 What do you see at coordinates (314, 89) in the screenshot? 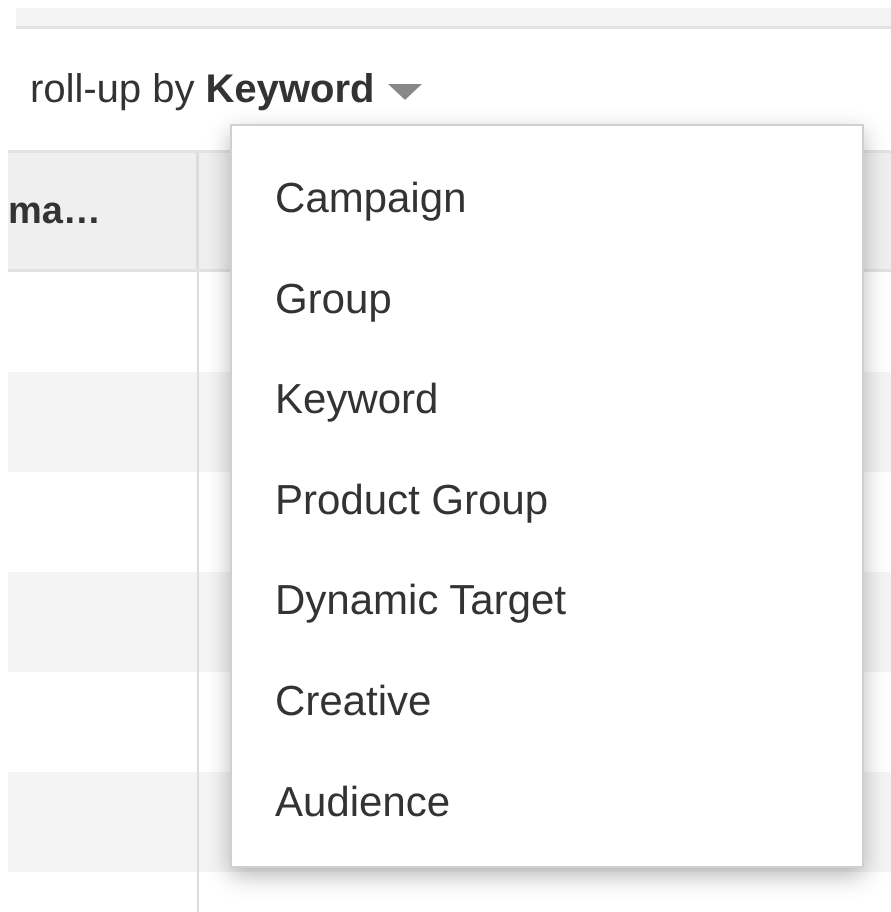
I see `rollup-dropdown: Keyword` at bounding box center [314, 89].